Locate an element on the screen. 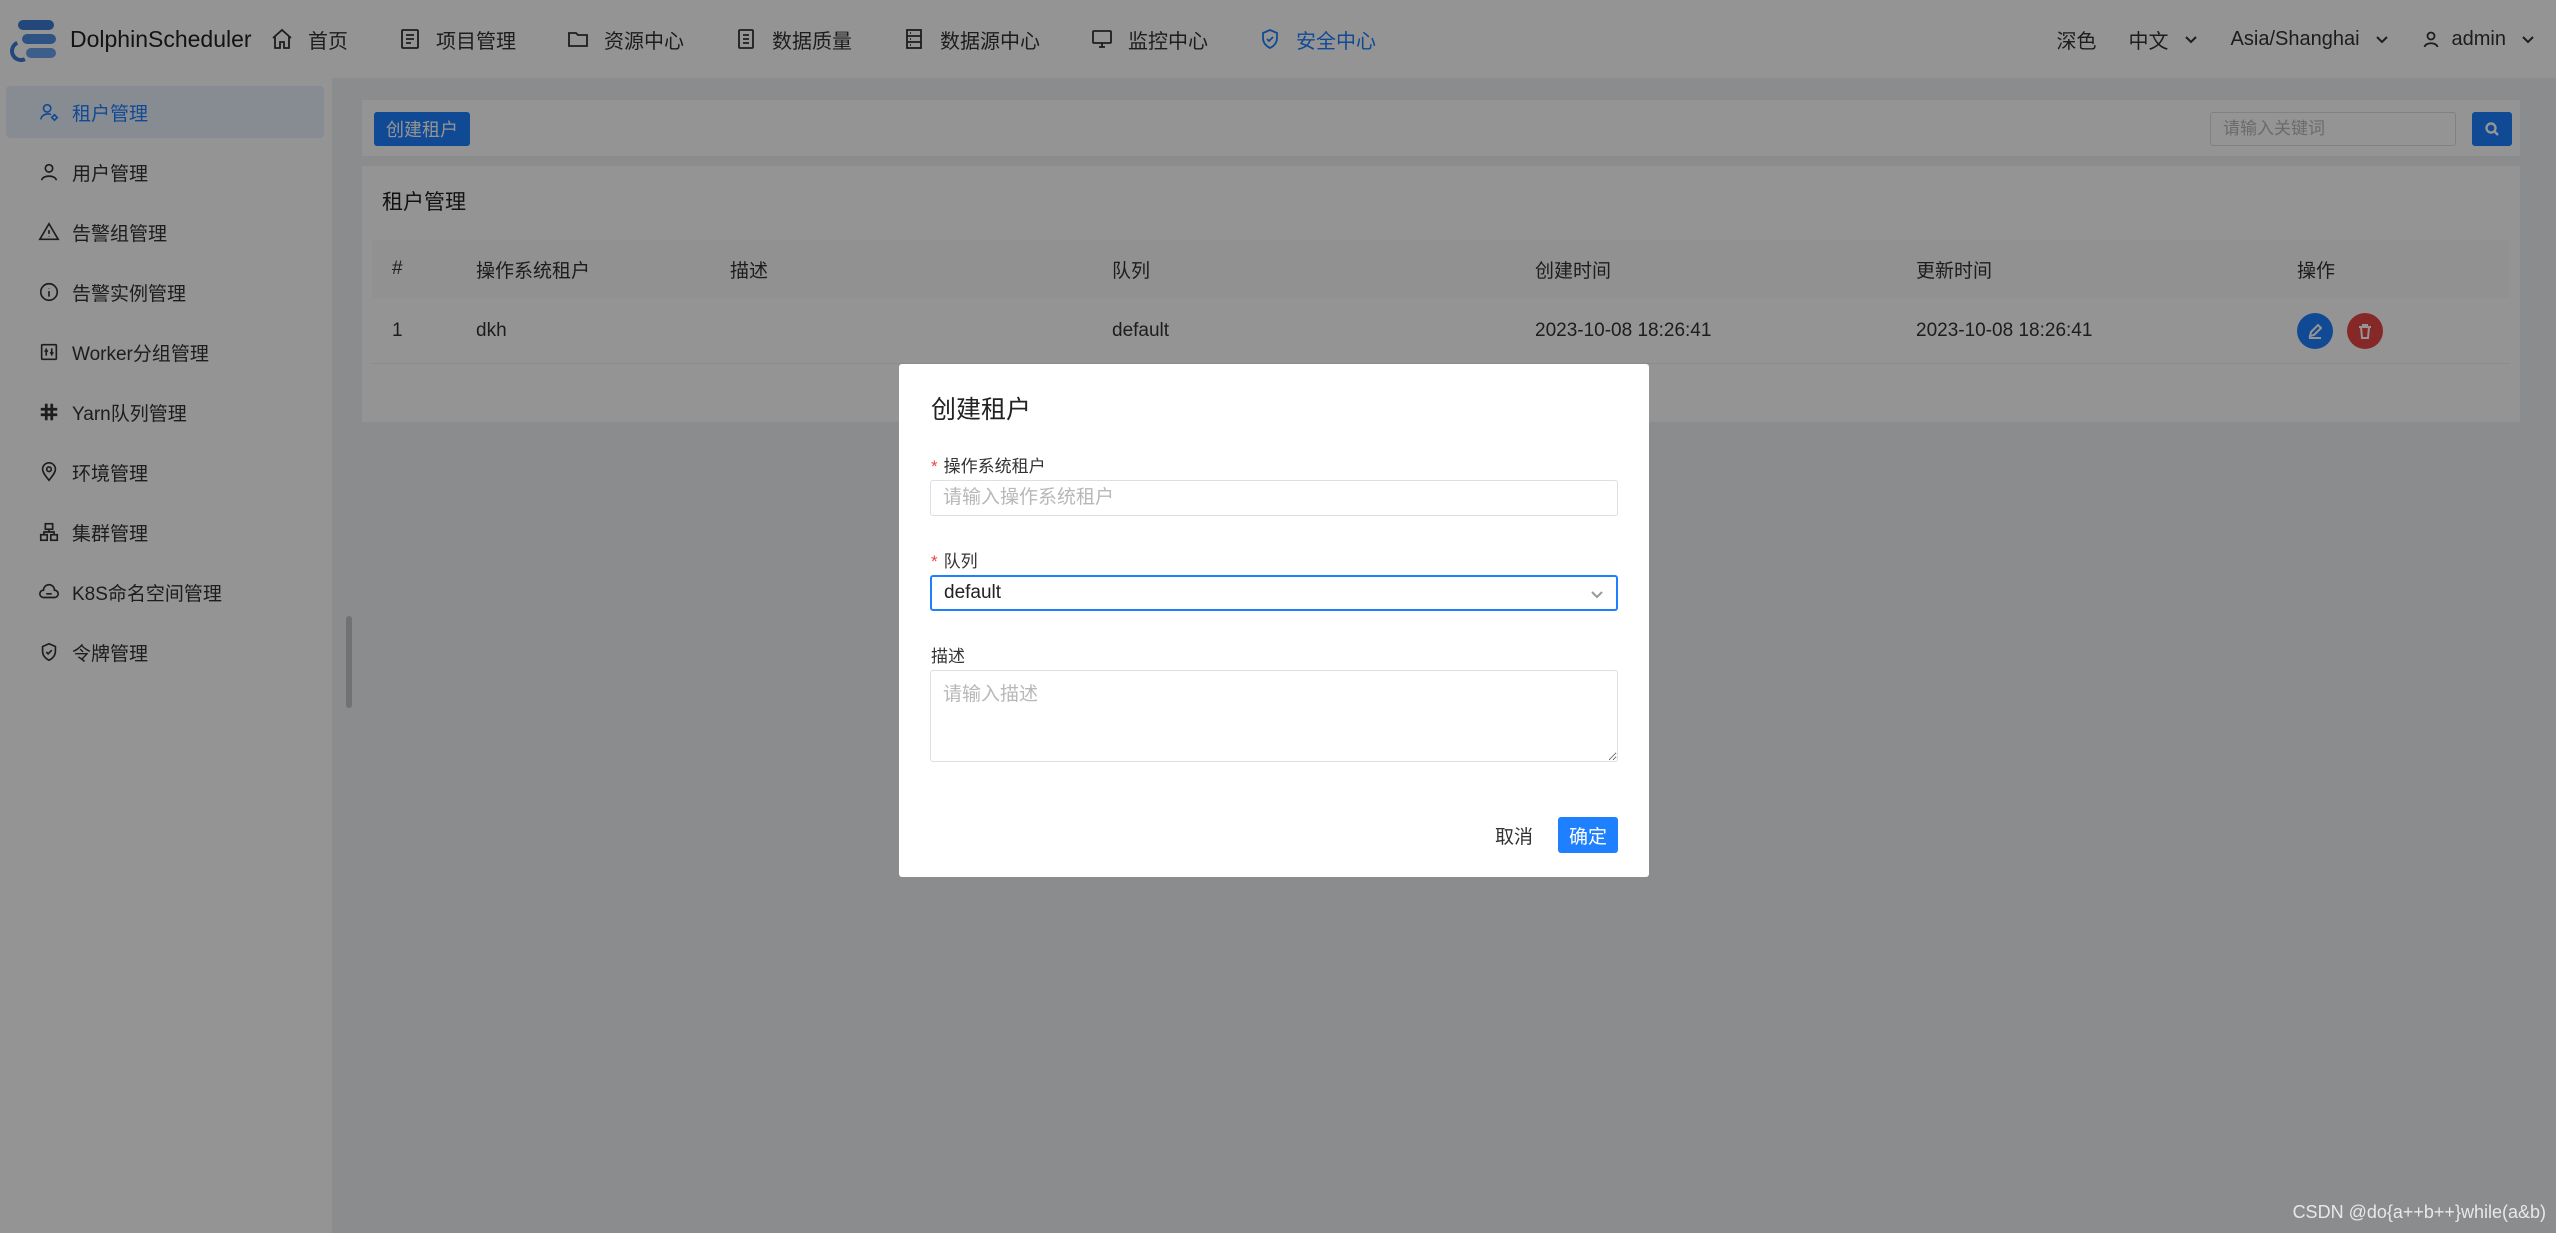 The image size is (2556, 1233). queue-field-label: * 队列 is located at coordinates (954, 559).